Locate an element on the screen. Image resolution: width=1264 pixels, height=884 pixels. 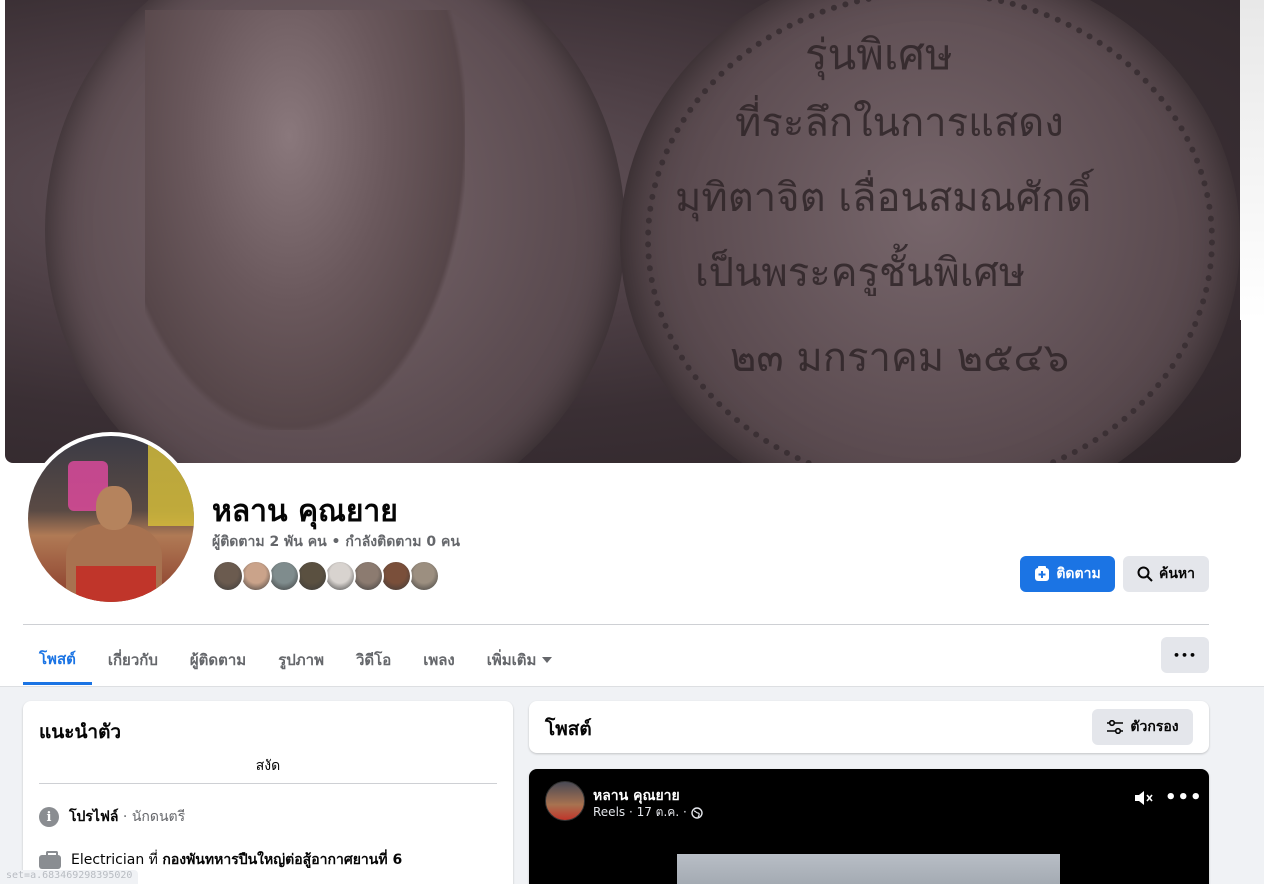
reel-video-preview is located at coordinates (868, 869).